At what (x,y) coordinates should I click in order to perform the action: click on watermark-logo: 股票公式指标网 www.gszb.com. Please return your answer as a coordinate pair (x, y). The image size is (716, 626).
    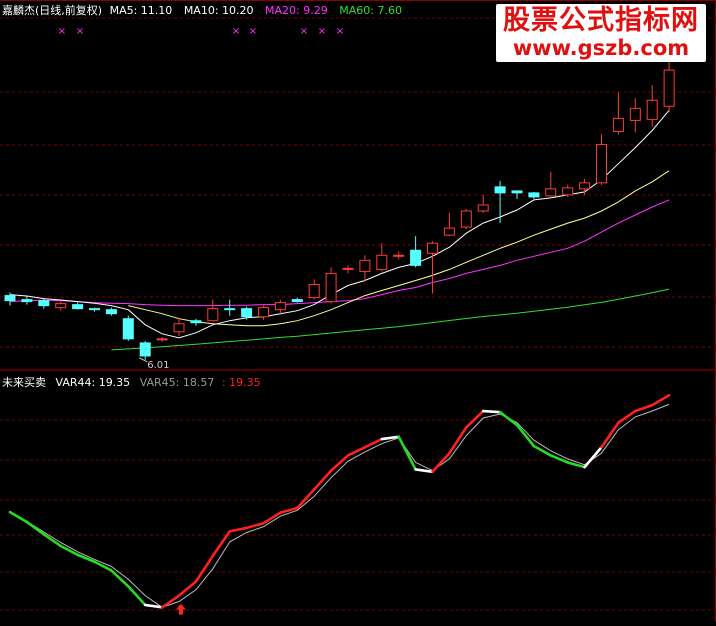
    Looking at the image, I should click on (601, 33).